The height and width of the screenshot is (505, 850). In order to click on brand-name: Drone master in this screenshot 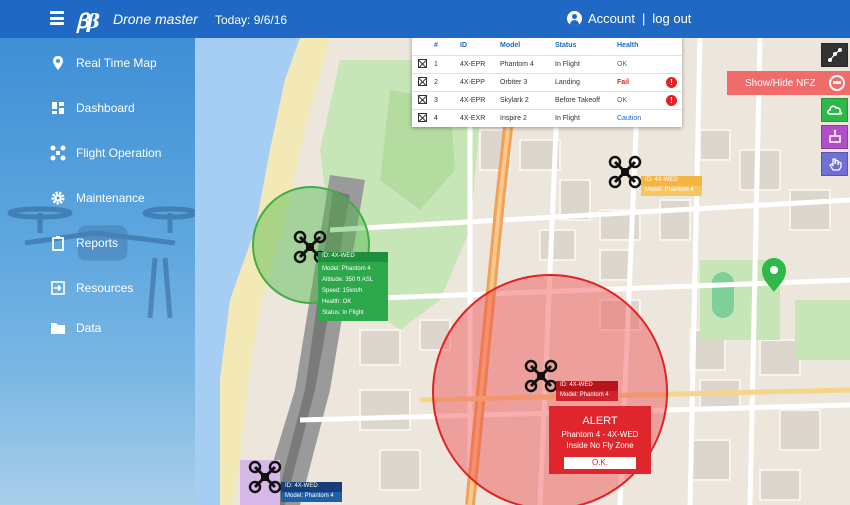, I will do `click(155, 19)`.